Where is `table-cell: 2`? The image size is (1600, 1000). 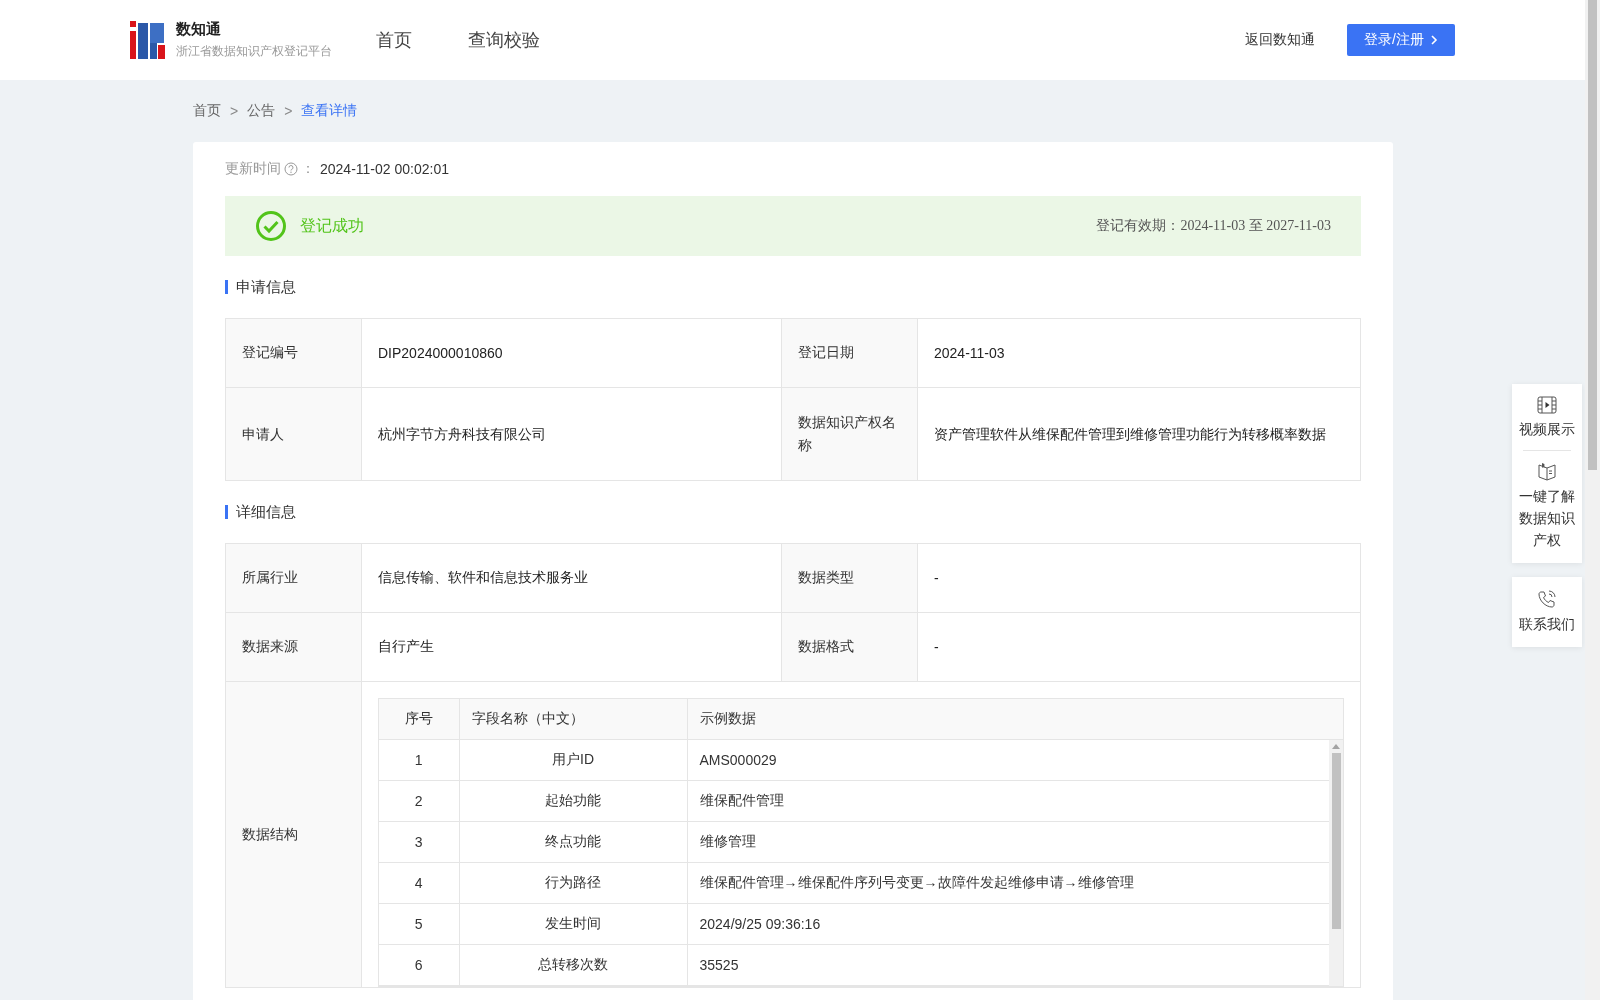 table-cell: 2 is located at coordinates (419, 801).